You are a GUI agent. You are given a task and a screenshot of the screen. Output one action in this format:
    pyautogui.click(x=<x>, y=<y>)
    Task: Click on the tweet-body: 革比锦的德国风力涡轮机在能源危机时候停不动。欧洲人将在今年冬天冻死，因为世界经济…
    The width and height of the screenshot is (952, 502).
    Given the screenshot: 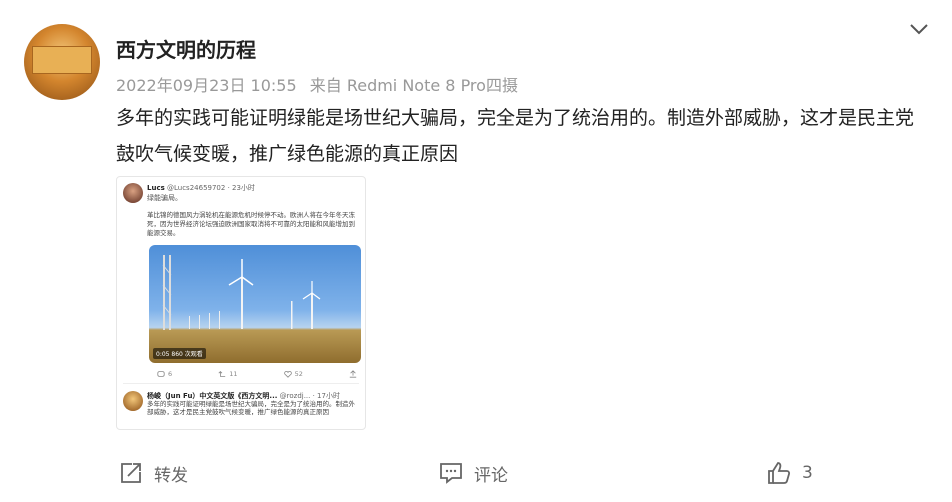 What is the action you would take?
    pyautogui.click(x=251, y=224)
    